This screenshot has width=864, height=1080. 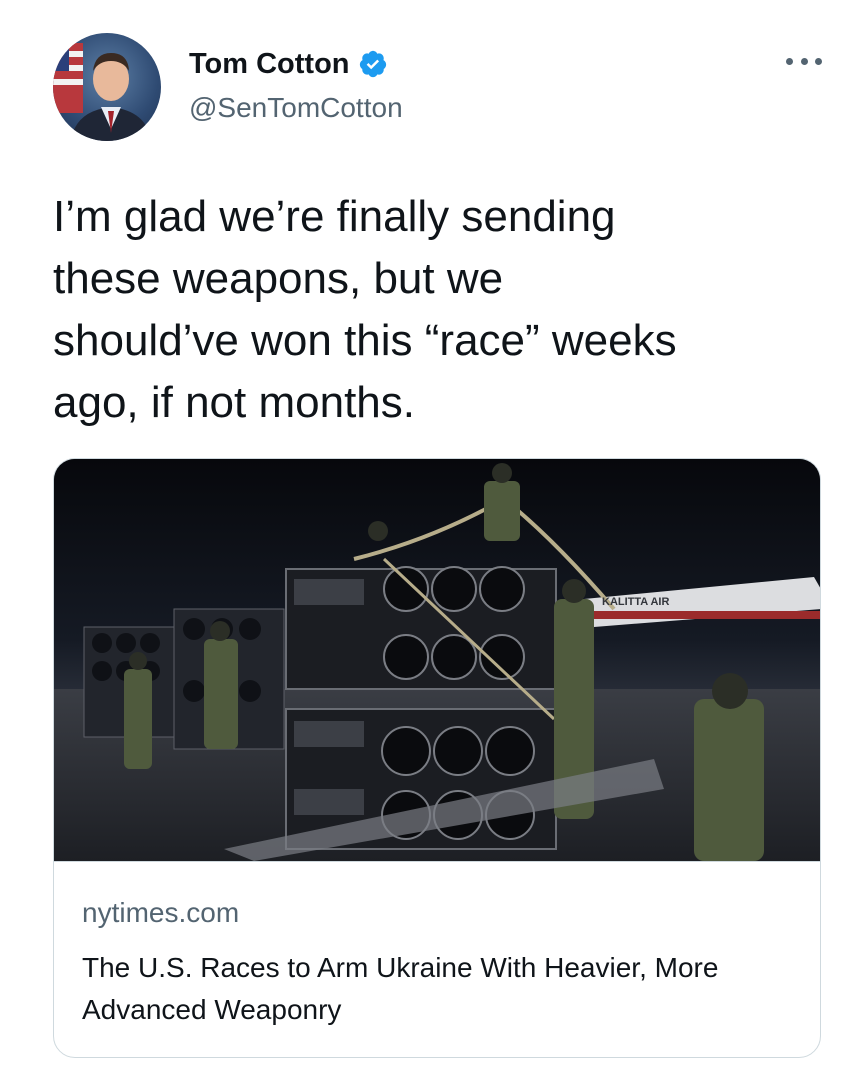 What do you see at coordinates (373, 64) in the screenshot?
I see `verified-badge-icon` at bounding box center [373, 64].